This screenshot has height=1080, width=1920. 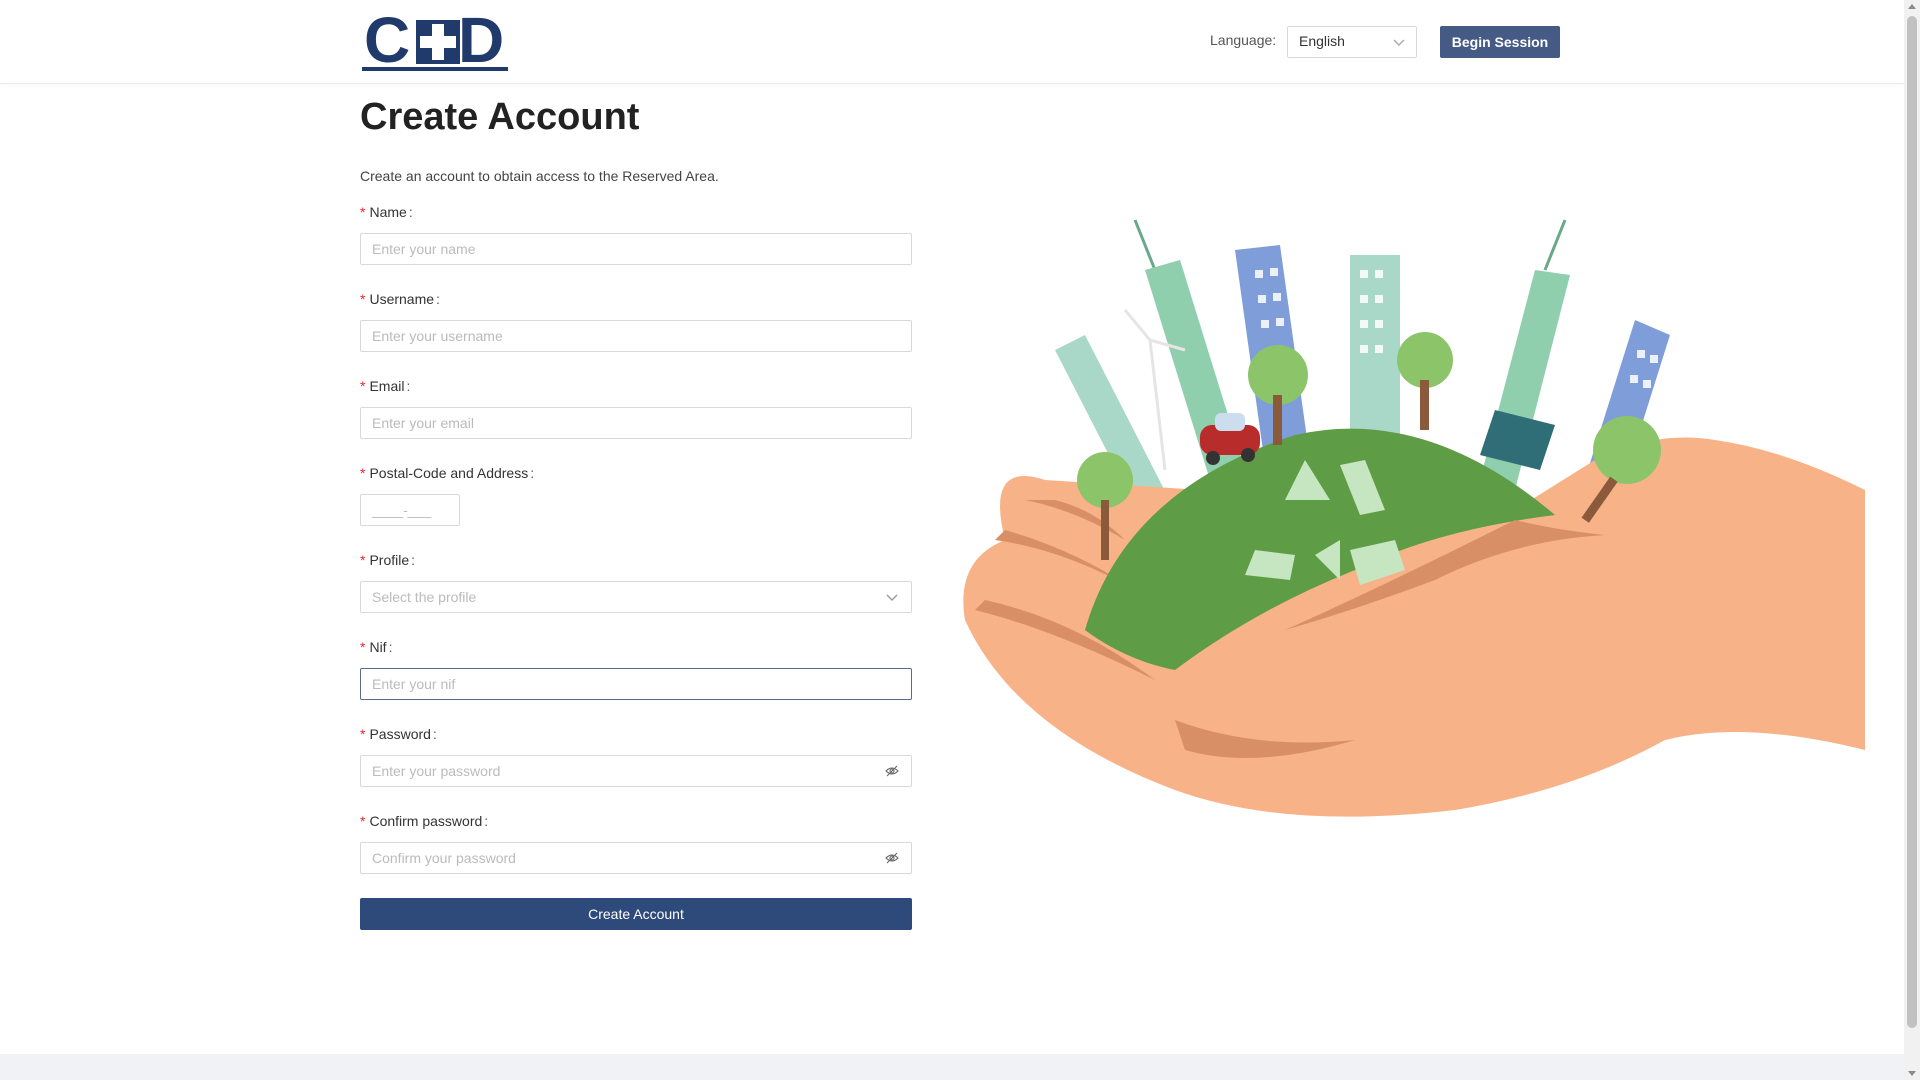 What do you see at coordinates (437, 336) in the screenshot?
I see `username-placeholder: Enter your username` at bounding box center [437, 336].